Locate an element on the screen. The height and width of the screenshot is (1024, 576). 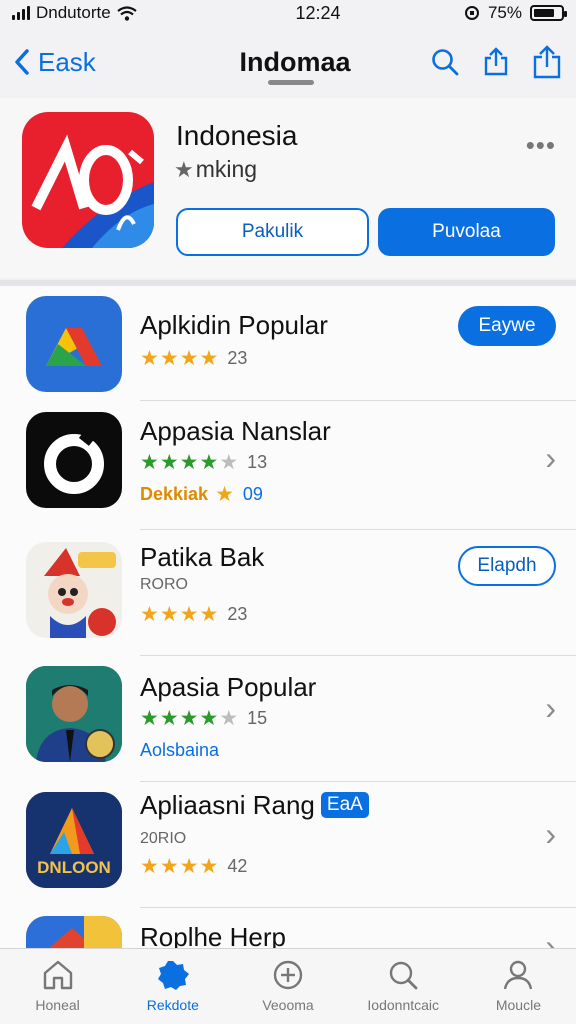
upload-icon is located at coordinates (547, 62).